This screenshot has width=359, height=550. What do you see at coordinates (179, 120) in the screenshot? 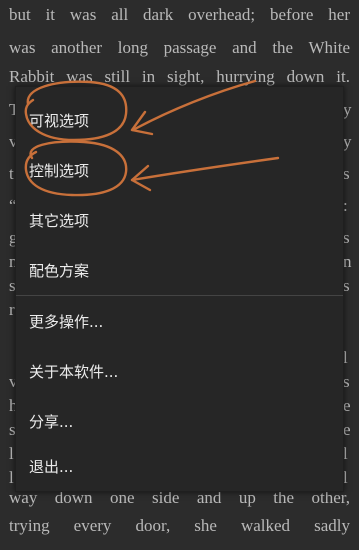
I see `menu-item-view-options: 可视选项` at bounding box center [179, 120].